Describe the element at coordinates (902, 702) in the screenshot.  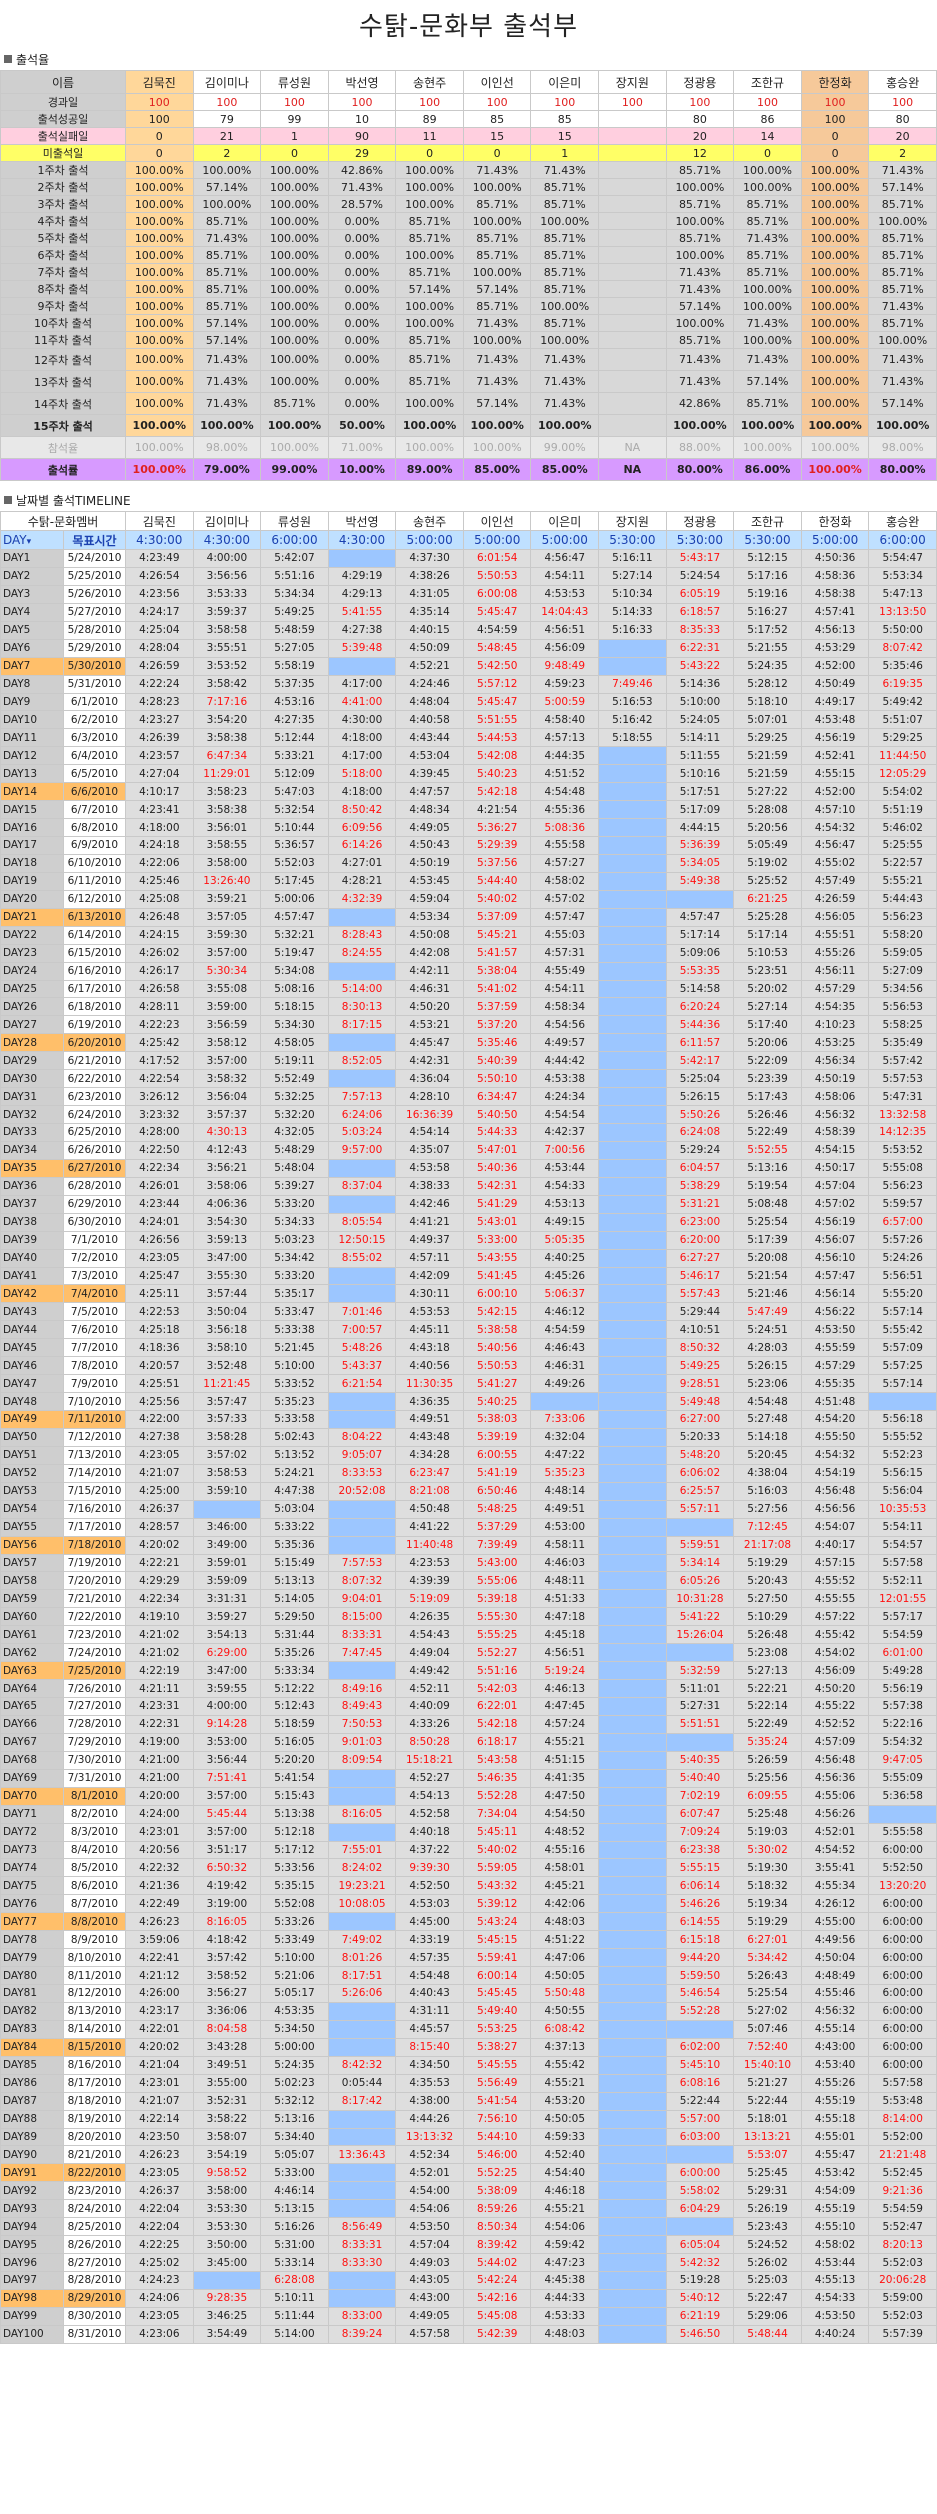
I see `time-cell: 5:49:42` at that location.